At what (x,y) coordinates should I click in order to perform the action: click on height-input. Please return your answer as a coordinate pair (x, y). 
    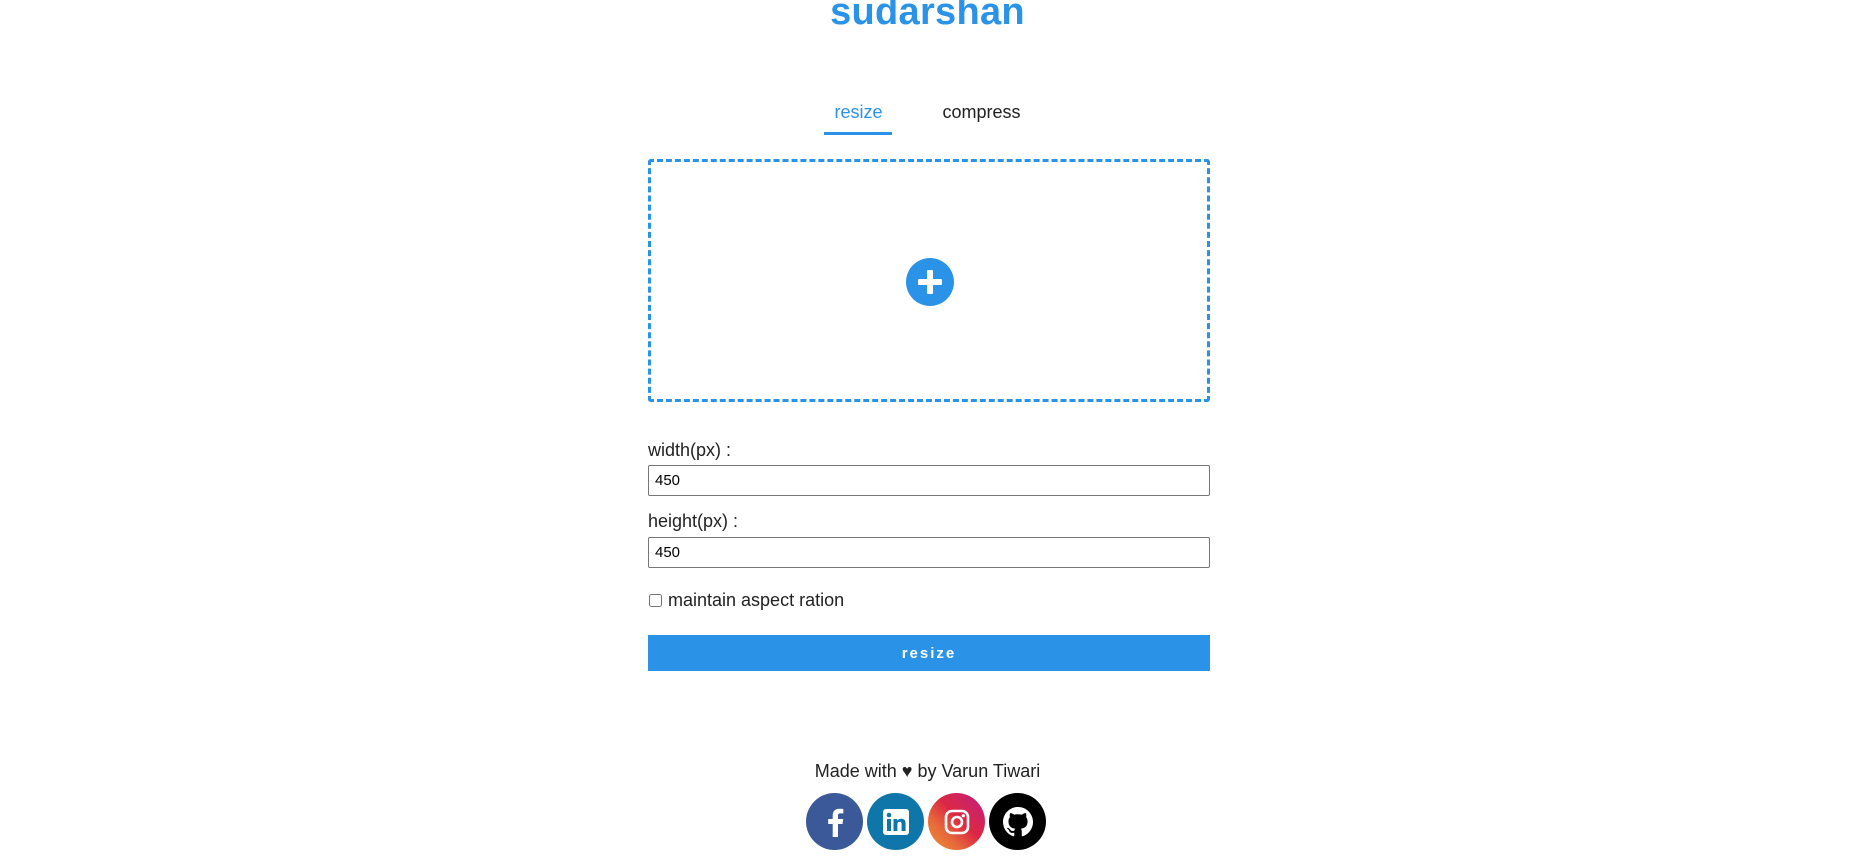
    Looking at the image, I should click on (929, 552).